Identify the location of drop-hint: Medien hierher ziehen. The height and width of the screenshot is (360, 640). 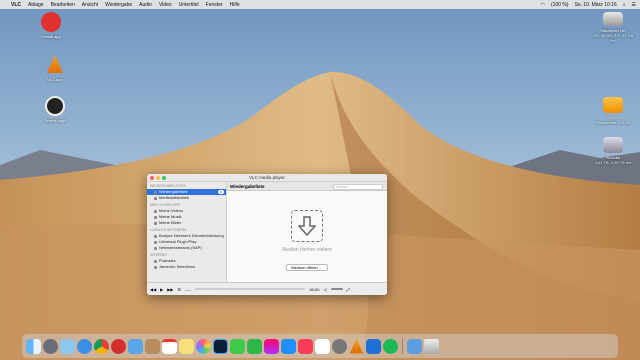
(307, 250).